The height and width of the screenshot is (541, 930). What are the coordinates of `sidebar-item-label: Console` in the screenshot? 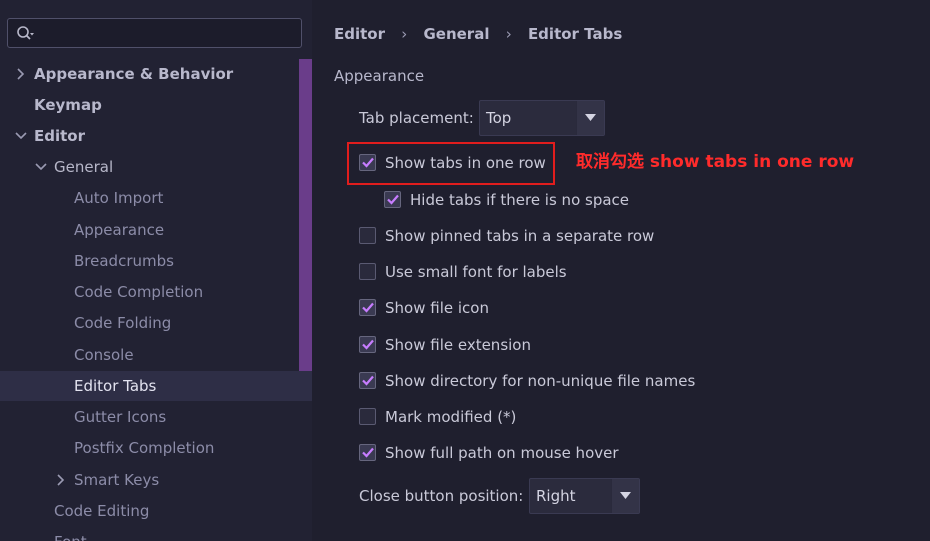 It's located at (104, 355).